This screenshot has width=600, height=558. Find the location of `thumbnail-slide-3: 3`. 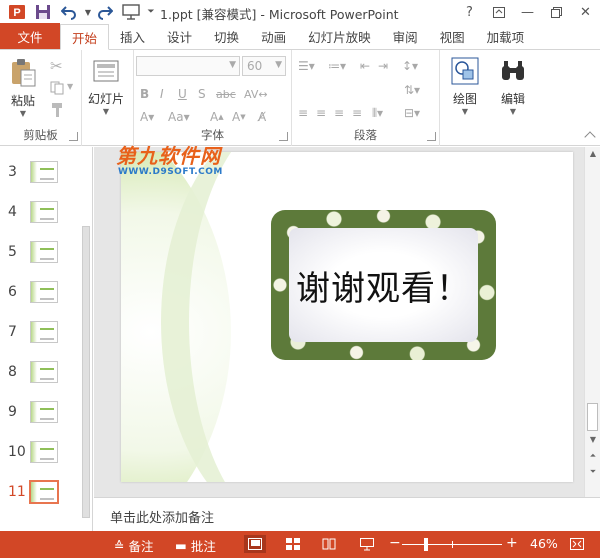

thumbnail-slide-3: 3 is located at coordinates (40, 181).